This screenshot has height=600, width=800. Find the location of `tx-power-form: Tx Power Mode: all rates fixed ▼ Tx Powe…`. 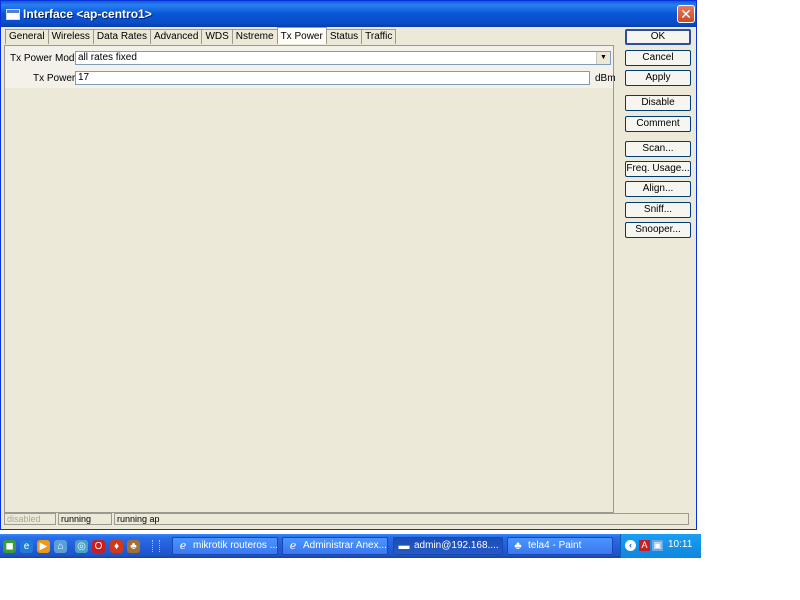

tx-power-form: Tx Power Mode: all rates fixed ▼ Tx Powe… is located at coordinates (310, 67).